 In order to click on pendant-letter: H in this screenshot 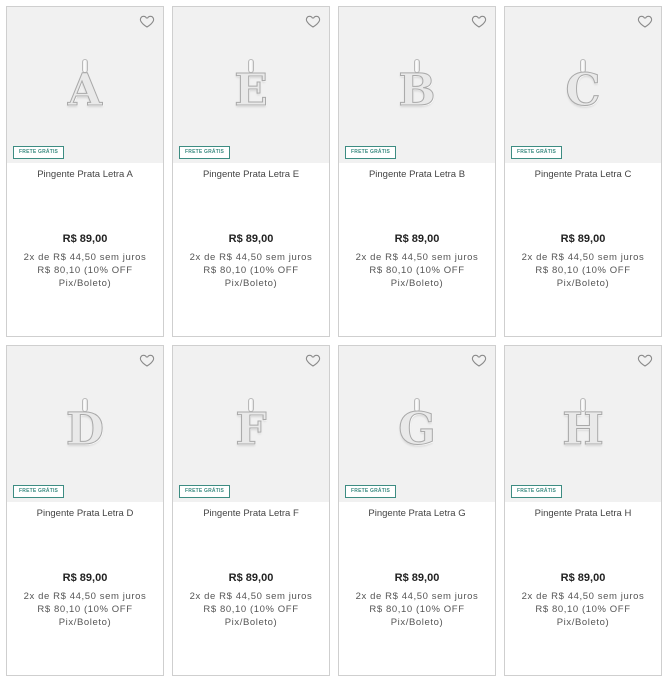, I will do `click(583, 429)`.